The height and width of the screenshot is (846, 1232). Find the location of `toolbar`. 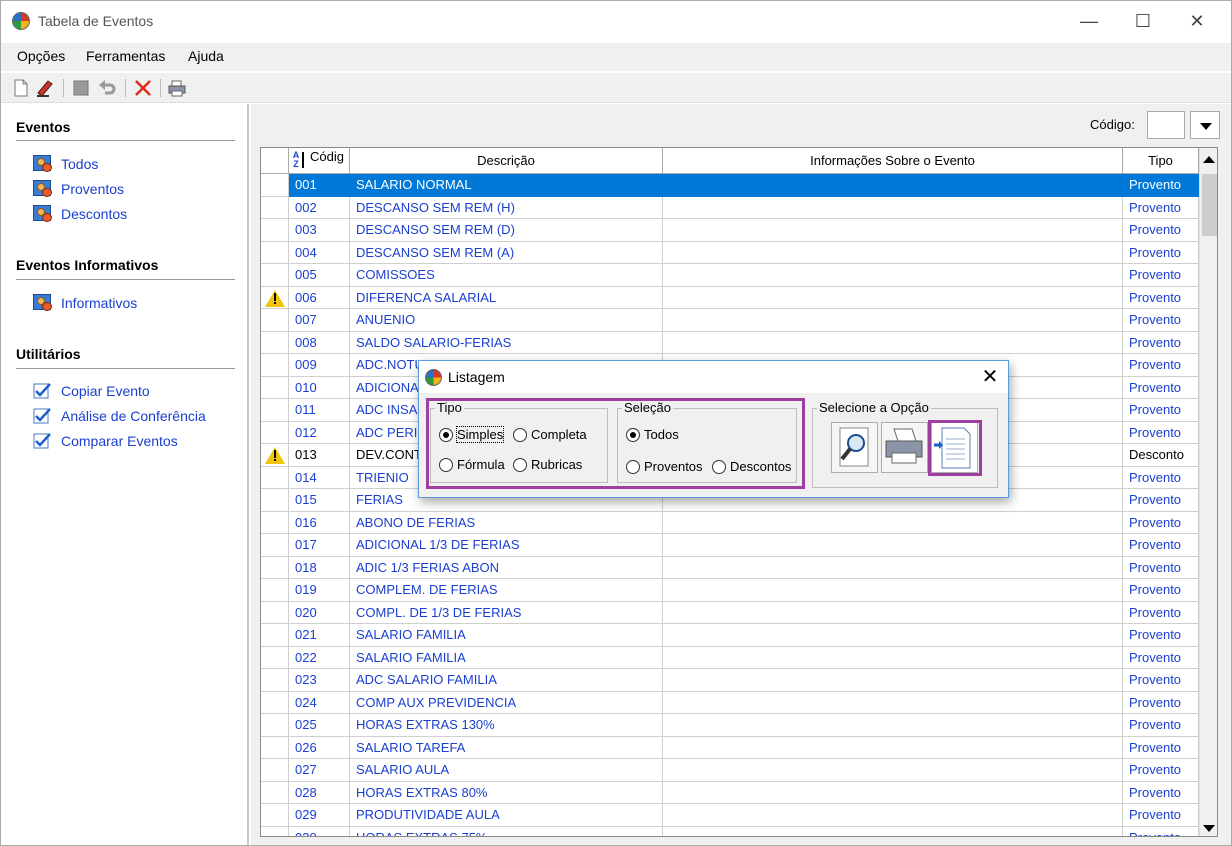

toolbar is located at coordinates (616, 88).